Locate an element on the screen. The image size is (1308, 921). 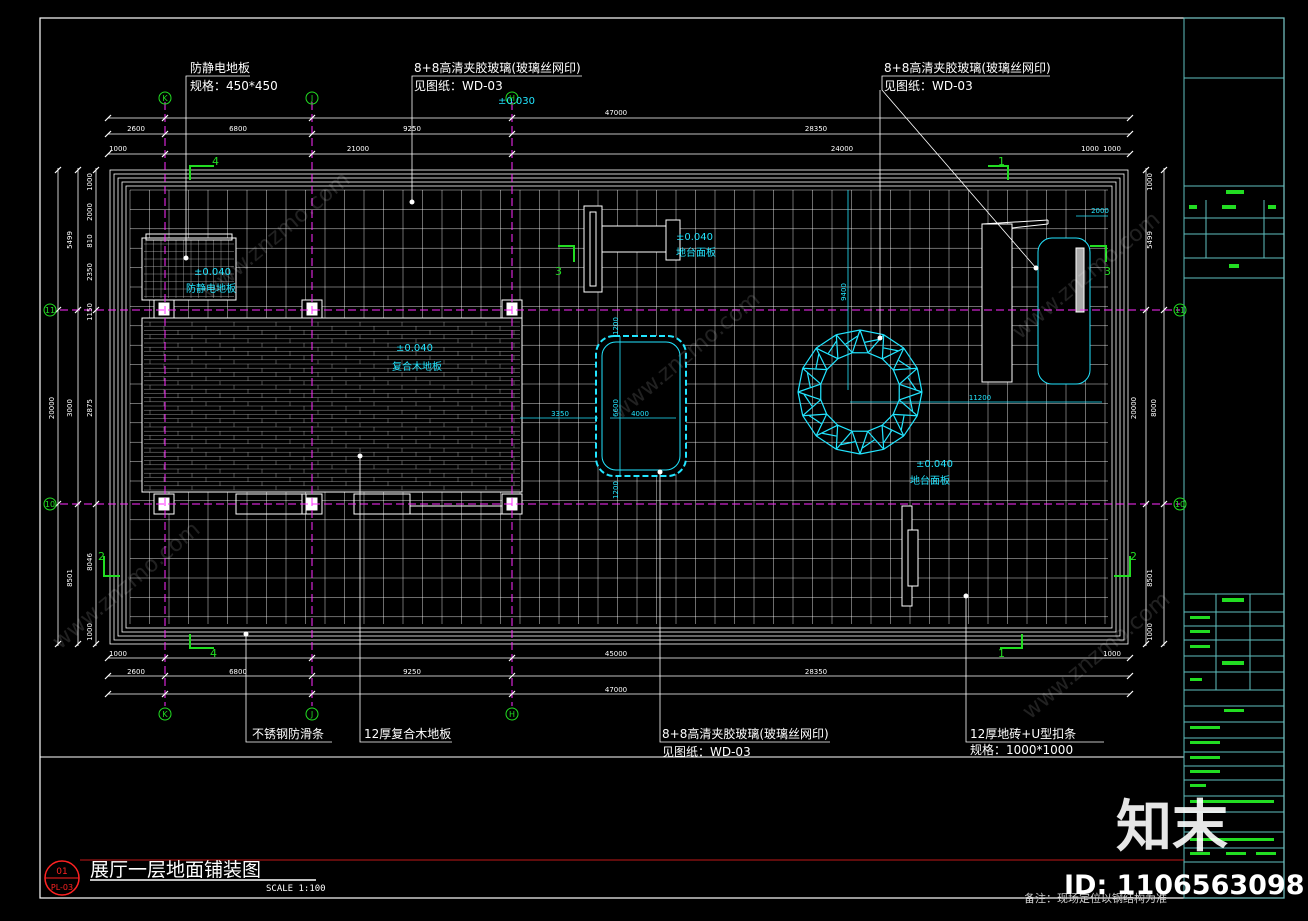
dim-bottom-total: 47000 is located at coordinates (616, 690).